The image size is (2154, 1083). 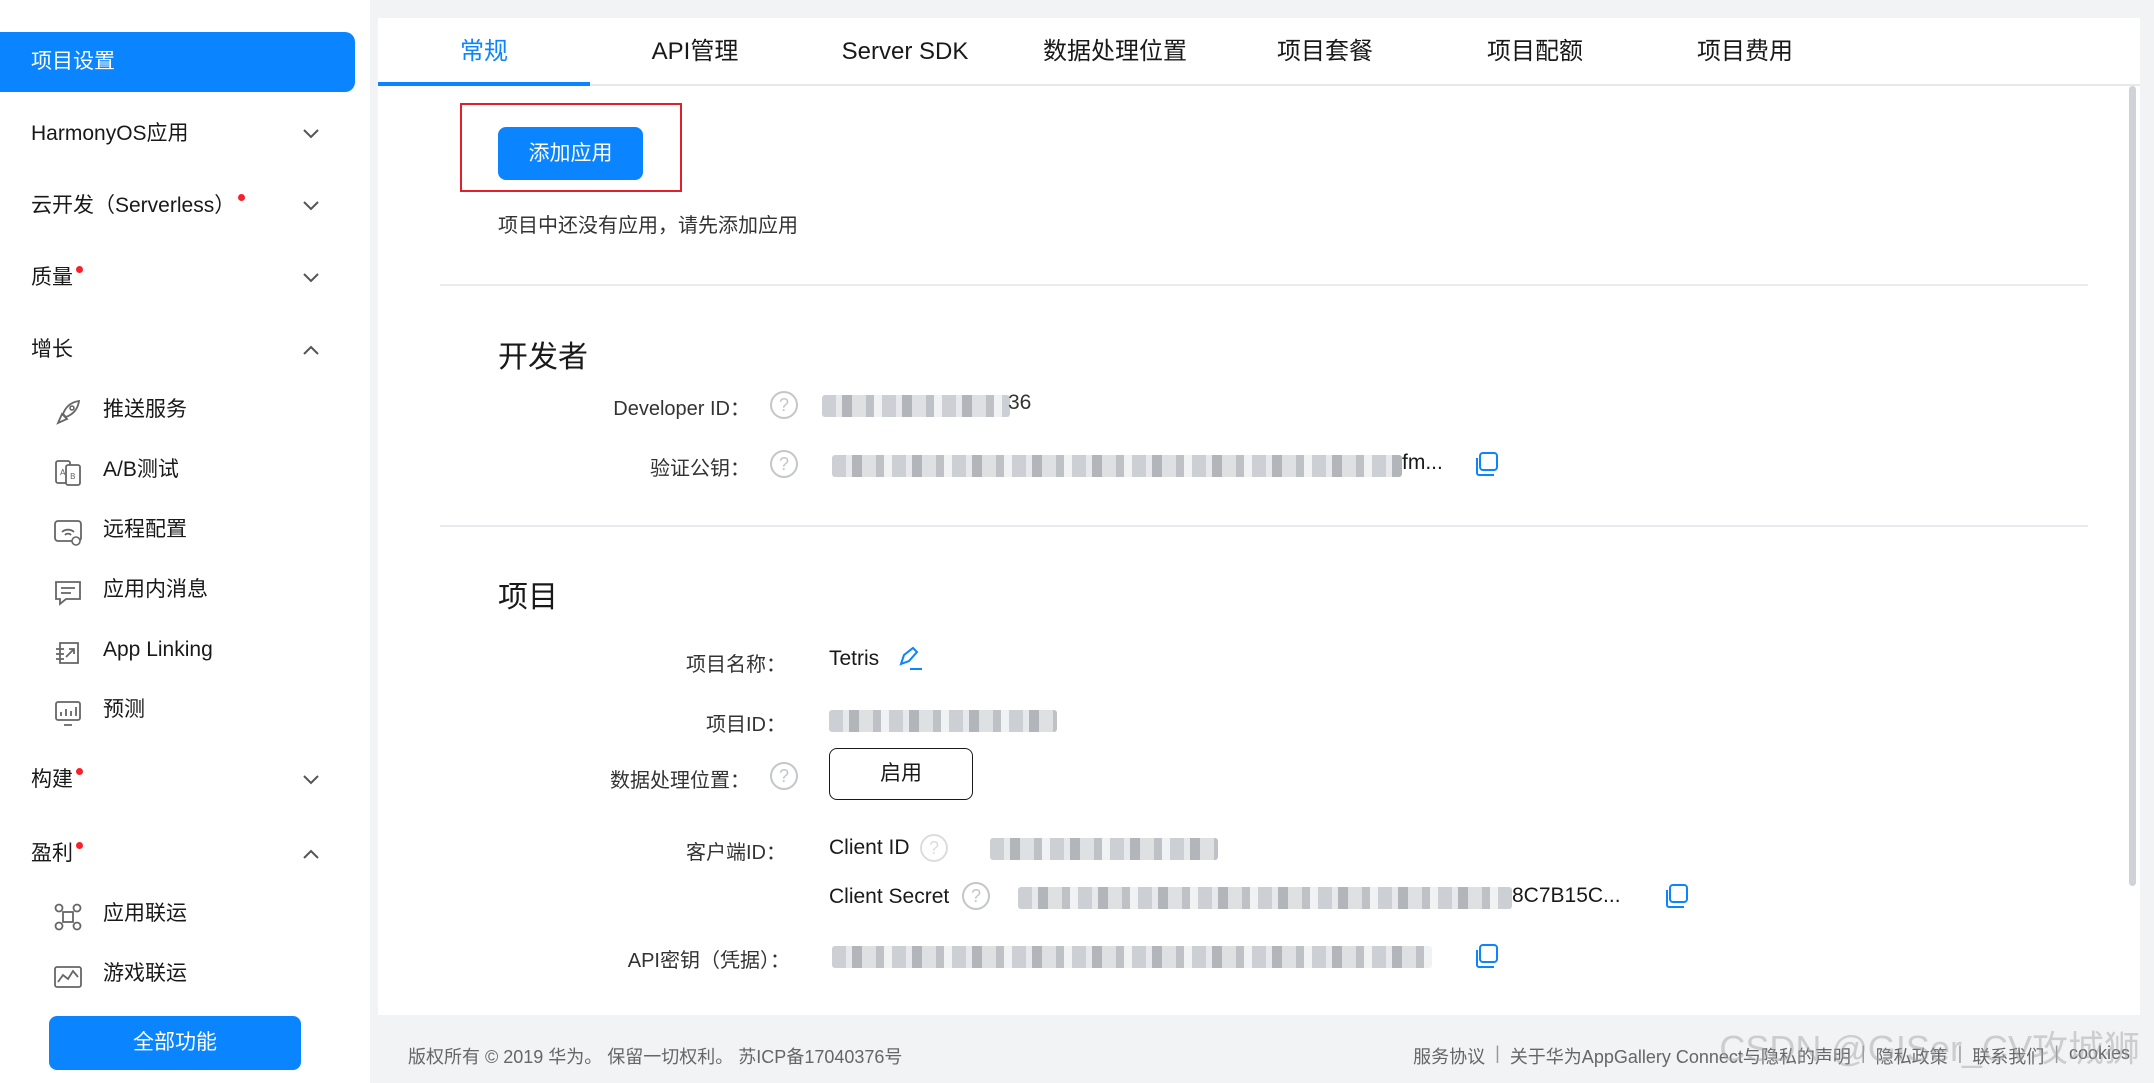 I want to click on client-secret-label: Client Secret, so click(x=889, y=896).